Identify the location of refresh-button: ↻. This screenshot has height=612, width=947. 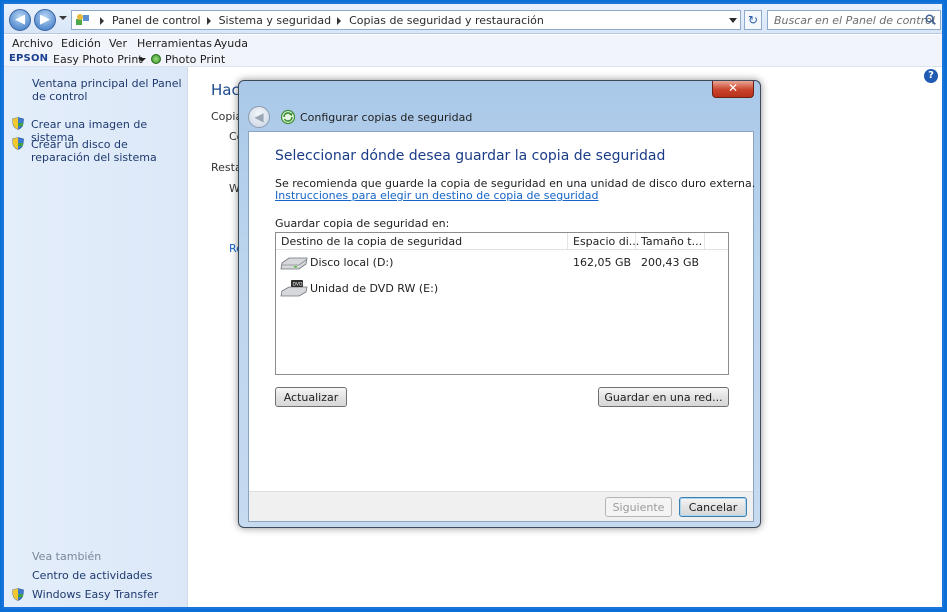
(753, 20).